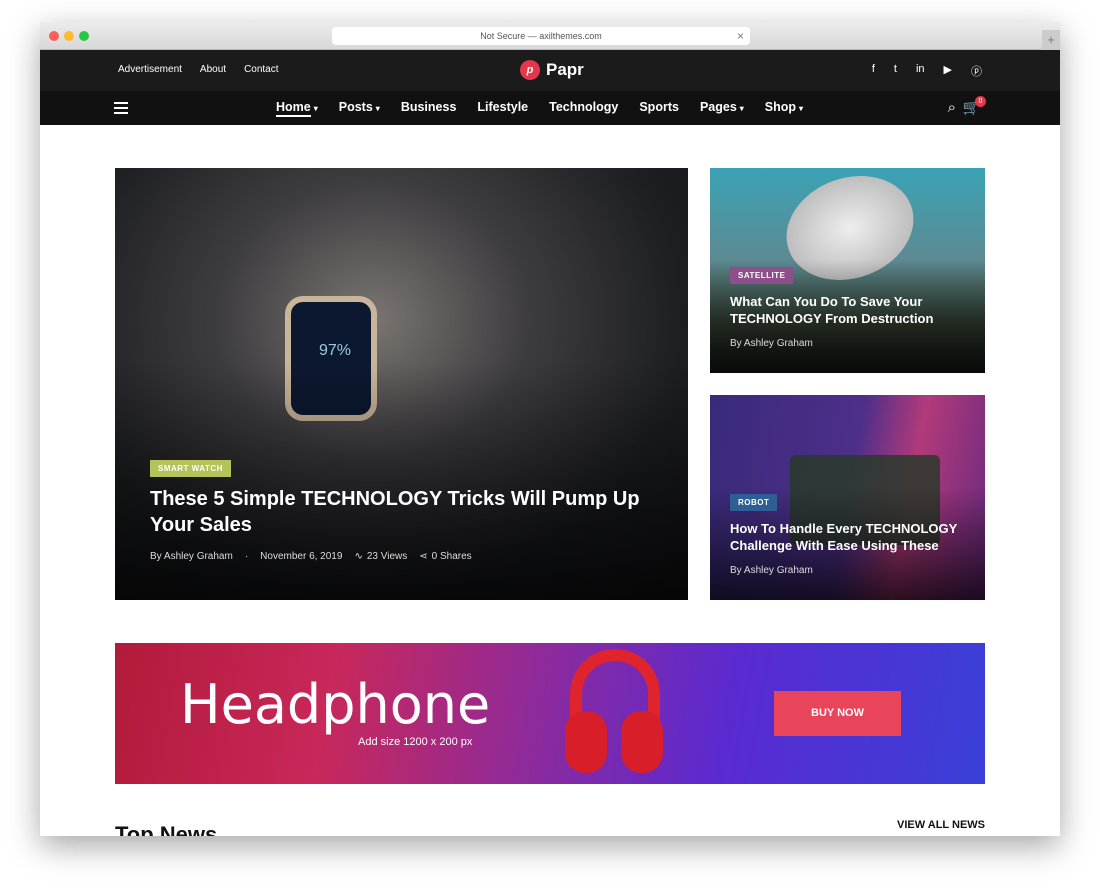 The image size is (1100, 894). Describe the element at coordinates (429, 107) in the screenshot. I see `nav-business: Business` at that location.